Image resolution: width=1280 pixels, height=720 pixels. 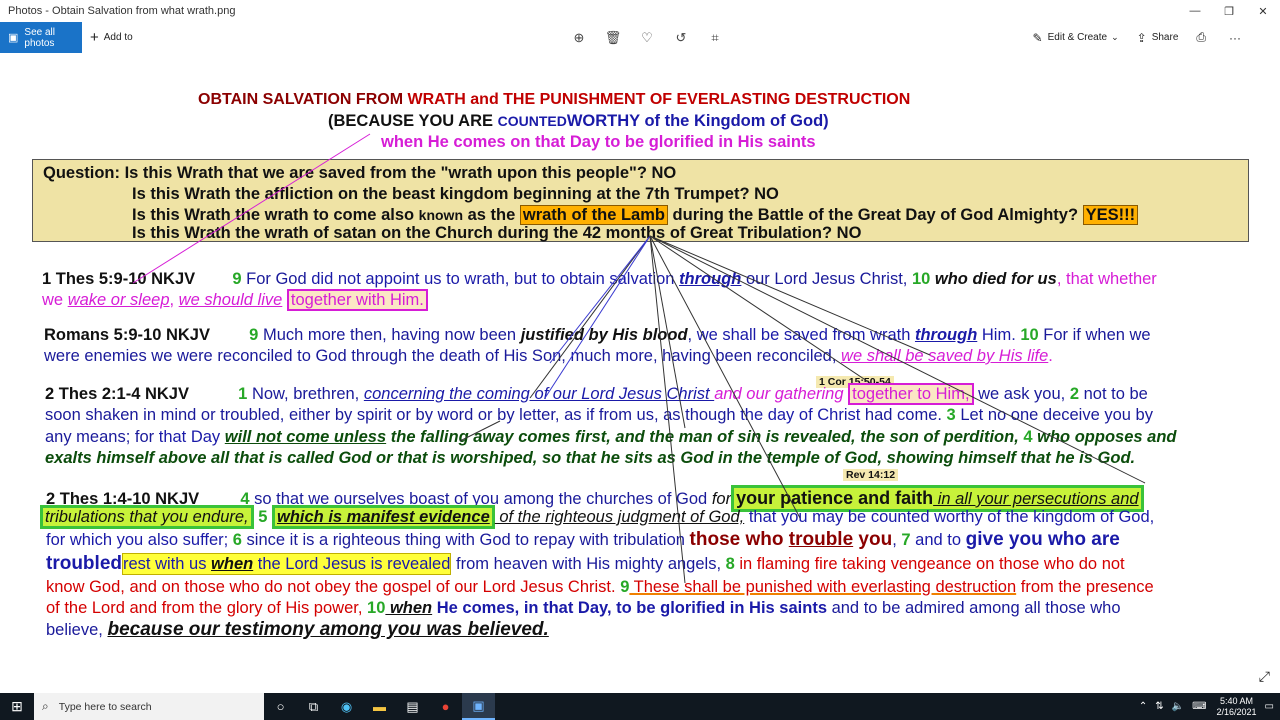 I want to click on question-part: Is this Wrath the wrath to come also, so click(x=275, y=215).